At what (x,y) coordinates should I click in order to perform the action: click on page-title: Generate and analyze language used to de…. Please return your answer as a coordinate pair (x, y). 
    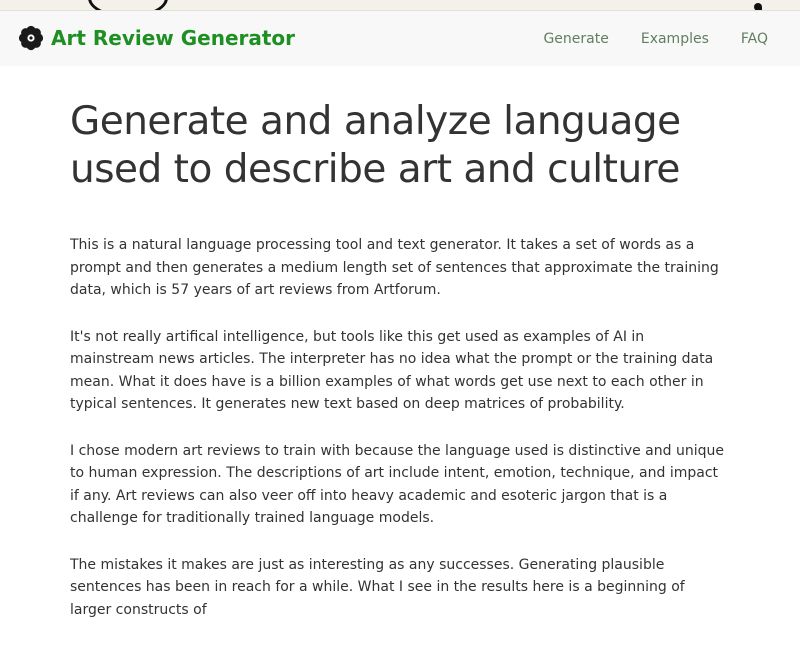
    Looking at the image, I should click on (375, 145).